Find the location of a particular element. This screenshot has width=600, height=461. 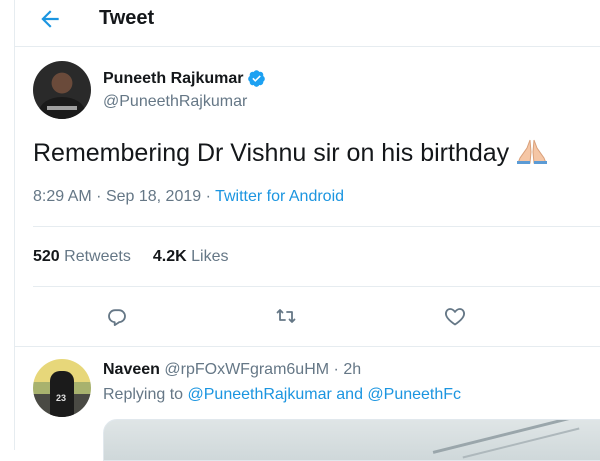

reply-button is located at coordinates (118, 317).